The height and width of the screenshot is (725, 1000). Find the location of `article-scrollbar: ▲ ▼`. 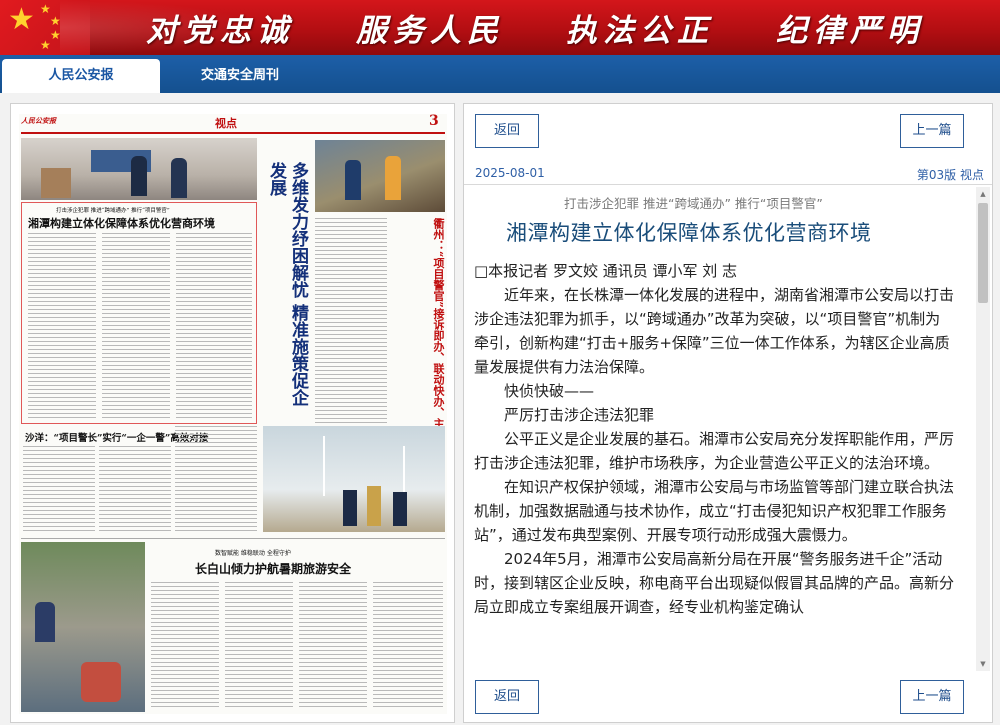

article-scrollbar: ▲ ▼ is located at coordinates (983, 429).